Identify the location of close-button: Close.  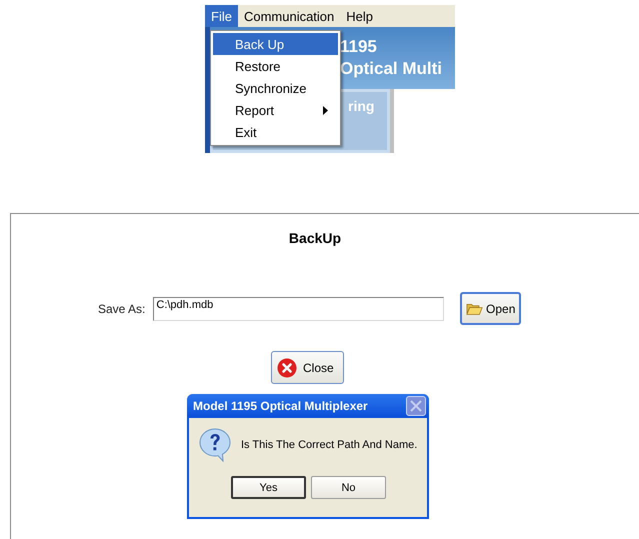
(307, 367).